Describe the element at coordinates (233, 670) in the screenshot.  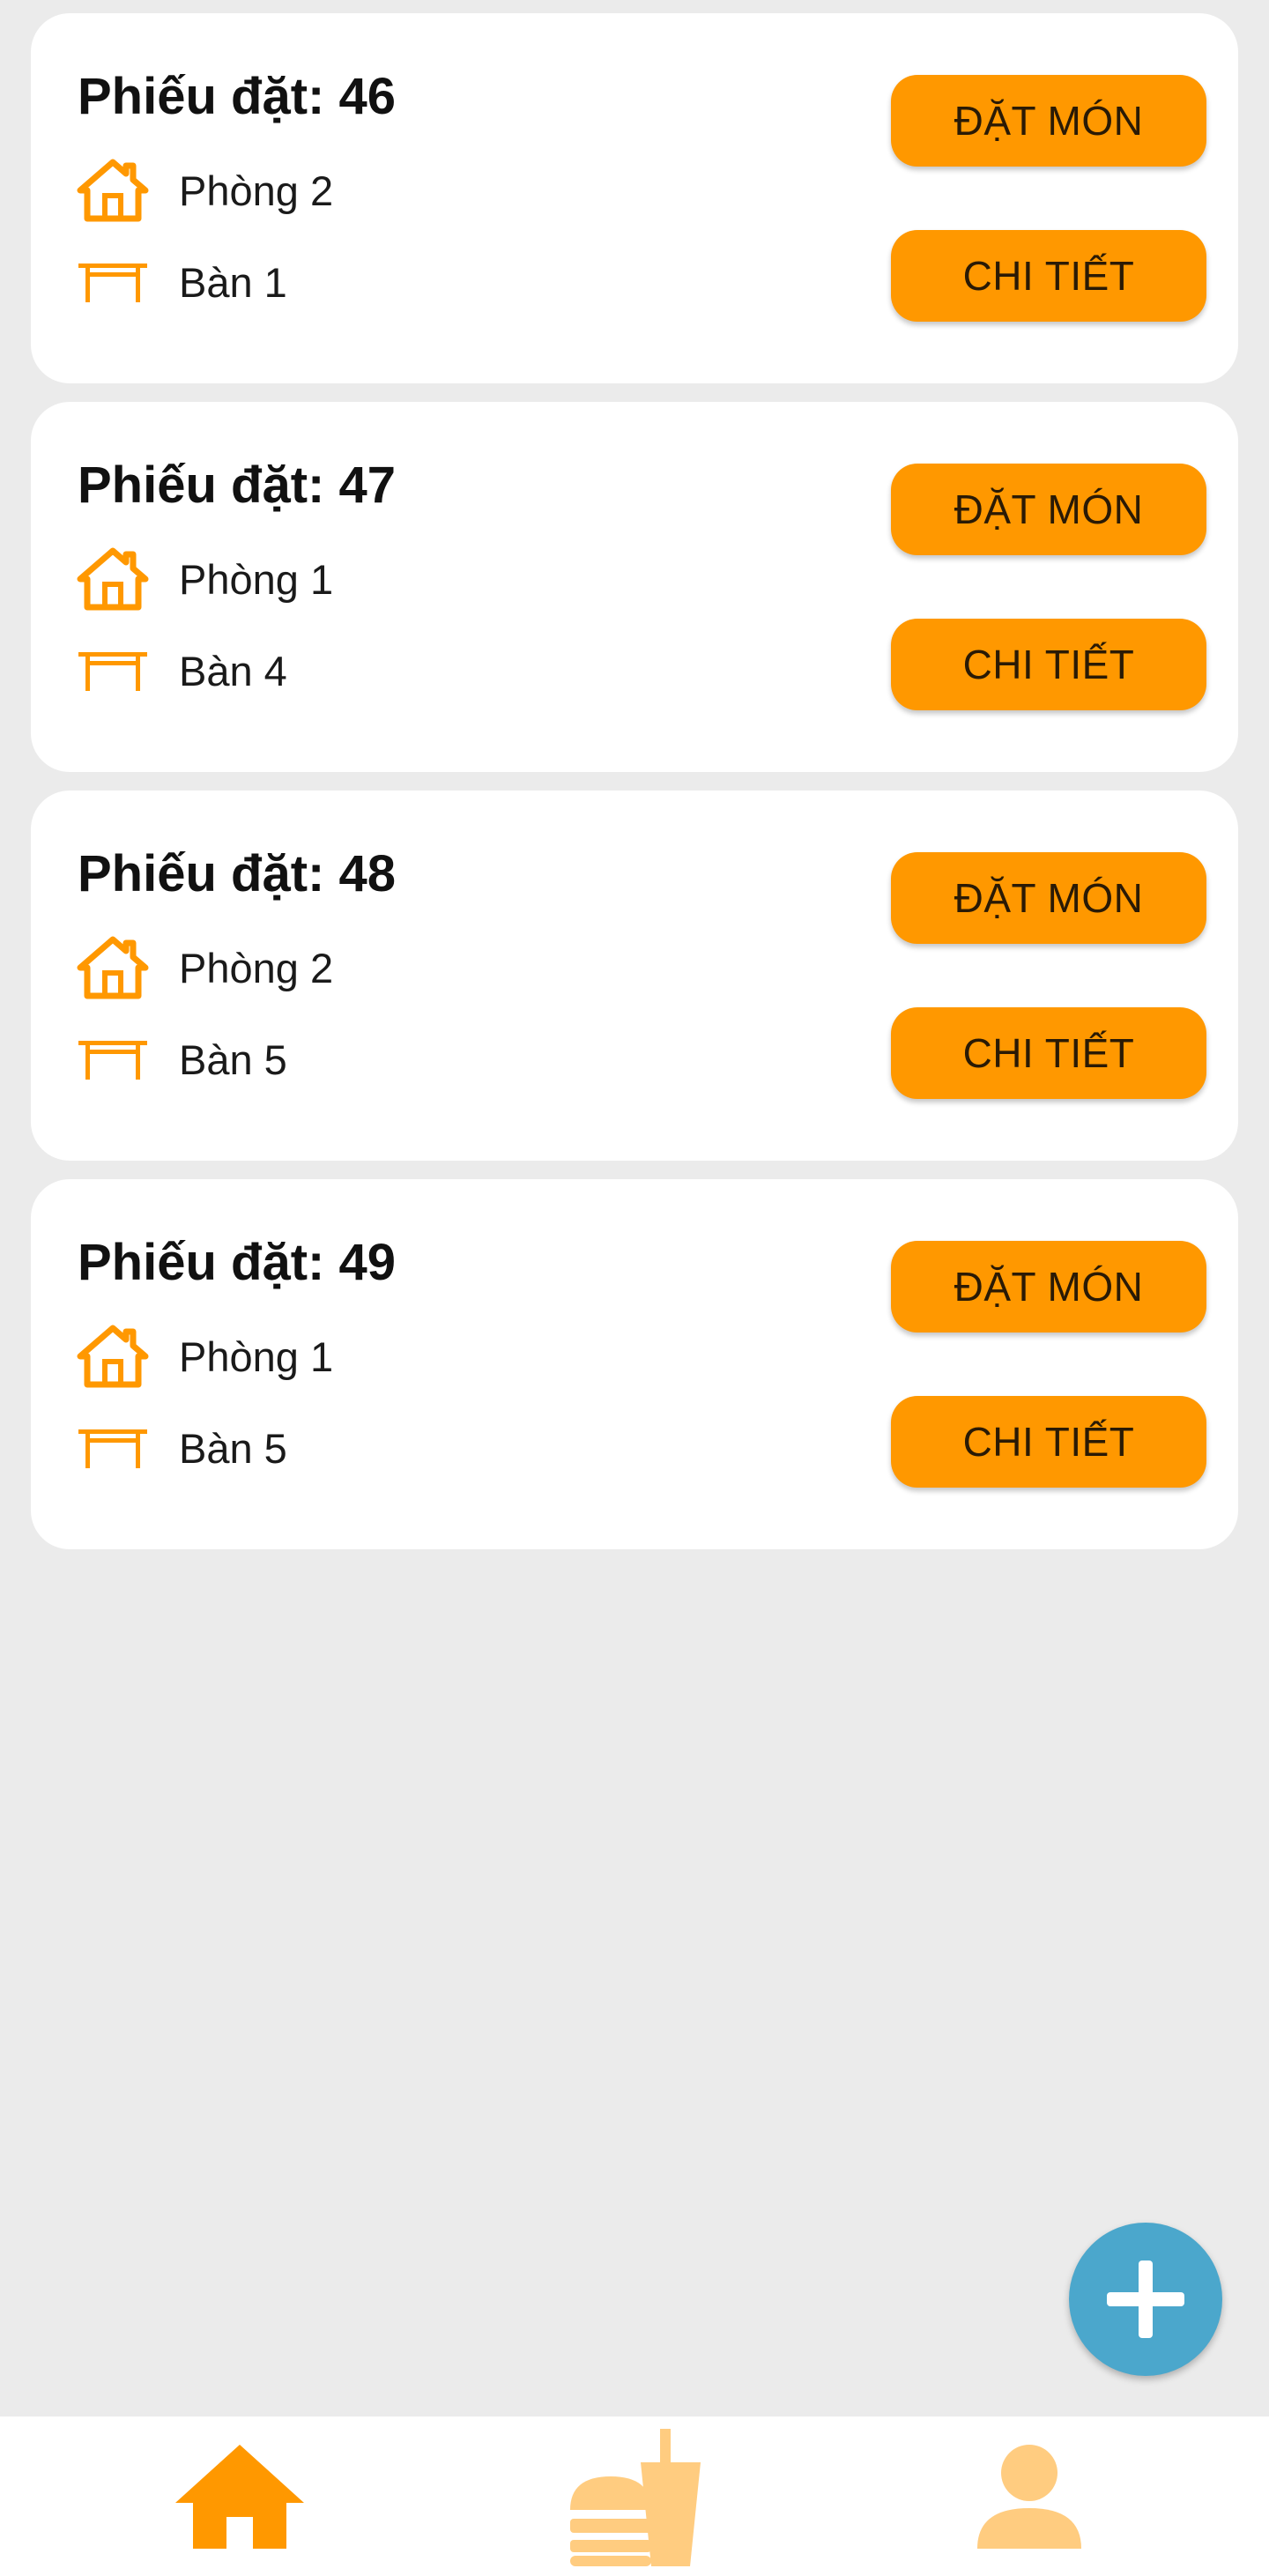
I see `table-label: Bàn 4` at that location.